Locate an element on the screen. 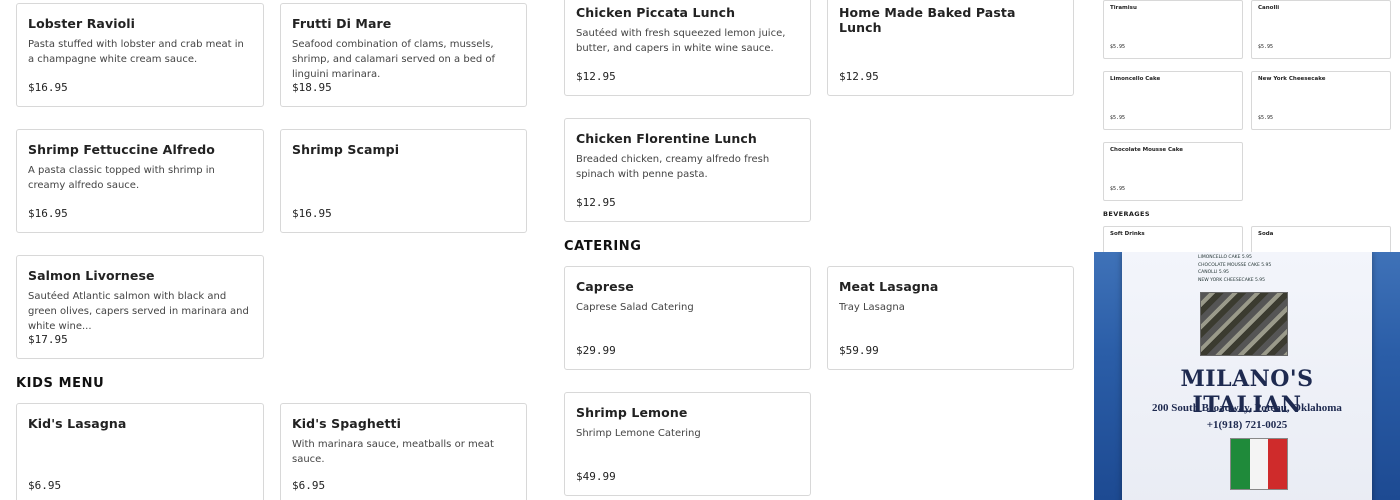 This screenshot has width=1400, height=500. mini-item-card: Canolli $5.95 is located at coordinates (1321, 29).